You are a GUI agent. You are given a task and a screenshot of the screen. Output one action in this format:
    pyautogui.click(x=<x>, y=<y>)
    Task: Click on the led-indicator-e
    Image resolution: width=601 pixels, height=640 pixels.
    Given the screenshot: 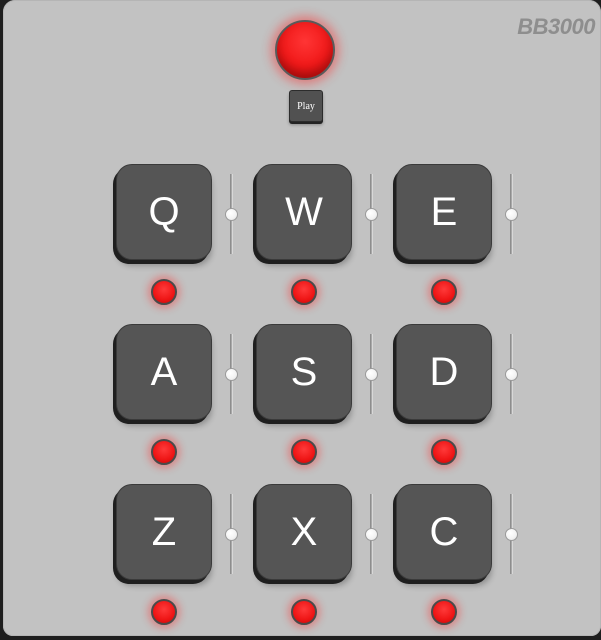 What is the action you would take?
    pyautogui.click(x=444, y=292)
    